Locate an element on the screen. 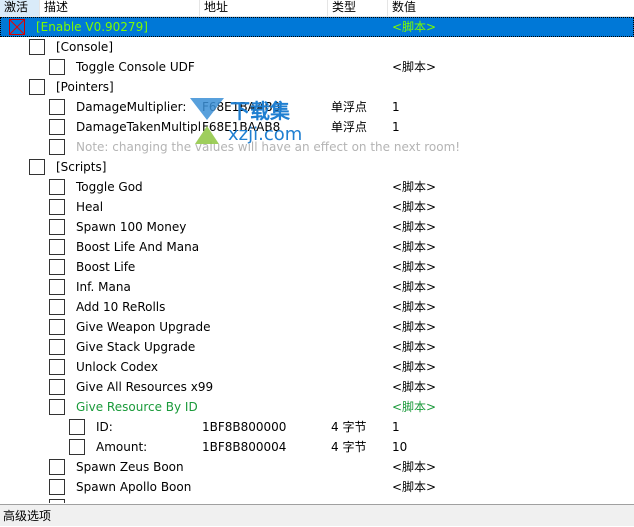  table-row: DamageMultiplier: F68E1BAAB8 单浮点 1 is located at coordinates (317, 107).